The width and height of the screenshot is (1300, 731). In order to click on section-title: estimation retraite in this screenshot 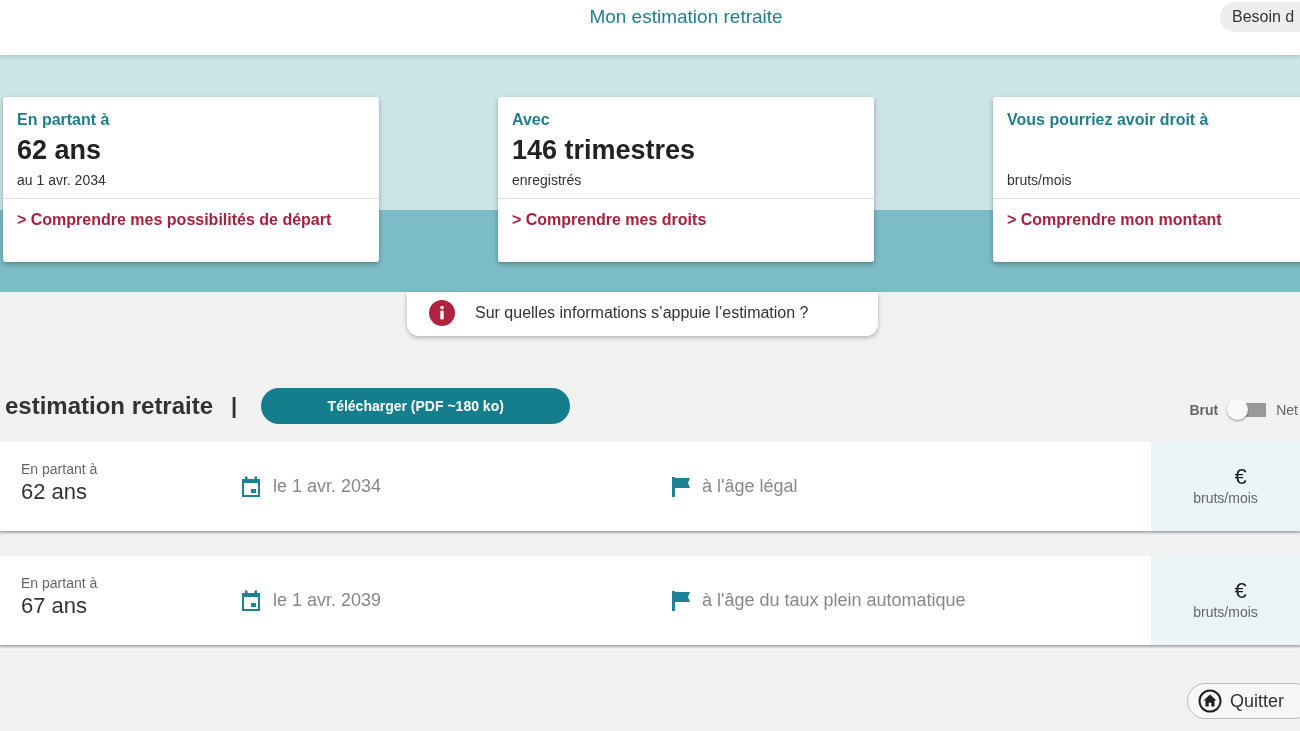, I will do `click(109, 406)`.